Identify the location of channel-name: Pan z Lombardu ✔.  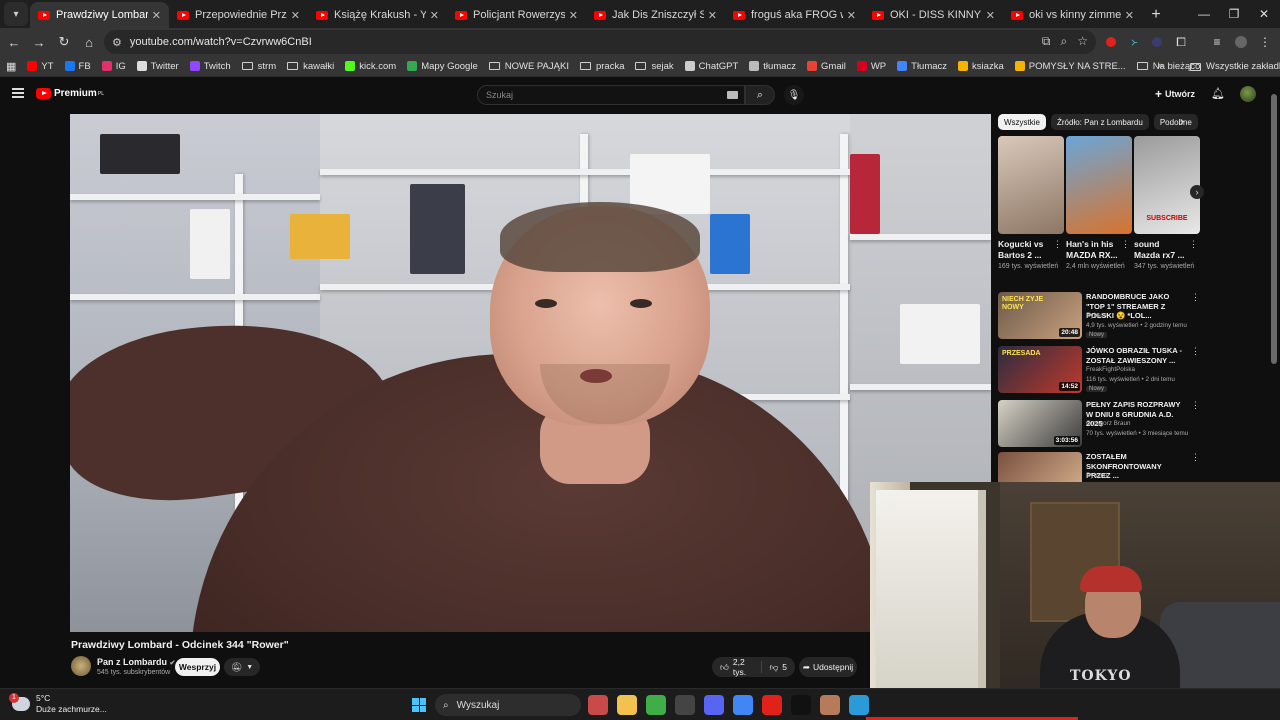
(136, 662).